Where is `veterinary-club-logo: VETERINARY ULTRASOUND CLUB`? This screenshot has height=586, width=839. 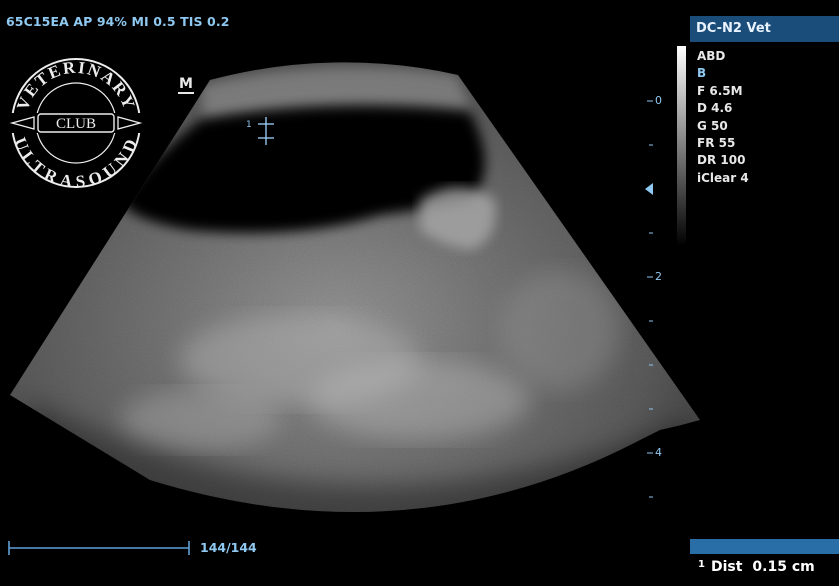
veterinary-club-logo: VETERINARY ULTRASOUND CLUB is located at coordinates (76, 124).